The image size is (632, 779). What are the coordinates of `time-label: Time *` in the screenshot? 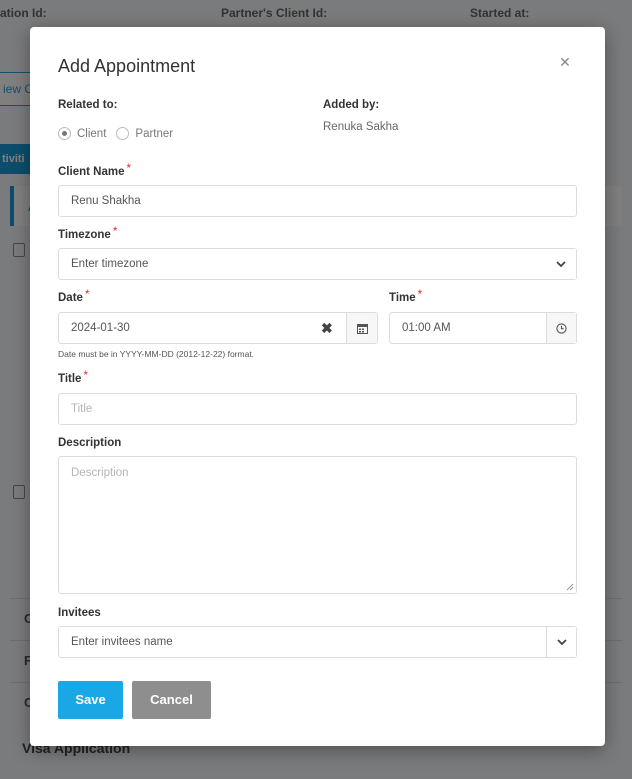 It's located at (406, 296).